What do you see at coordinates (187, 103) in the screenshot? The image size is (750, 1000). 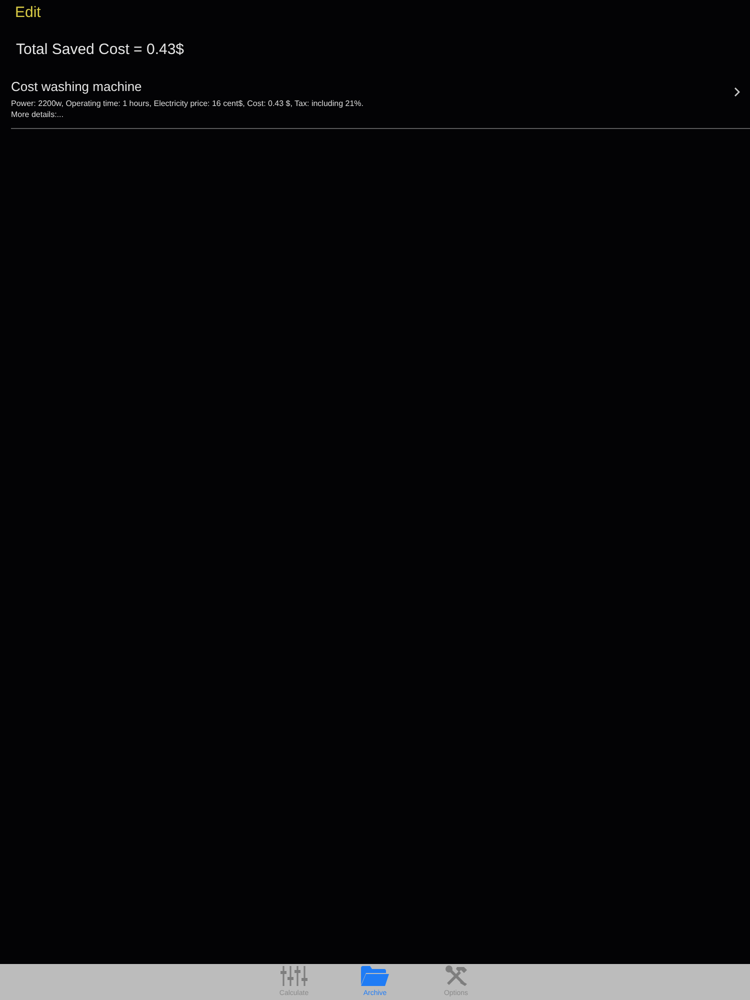 I see `row-details: Power: 2200w, Operating time: 1 hours, Electricity price: 16 cent$, Cost: 0.43 $, Tax: including 21%.` at bounding box center [187, 103].